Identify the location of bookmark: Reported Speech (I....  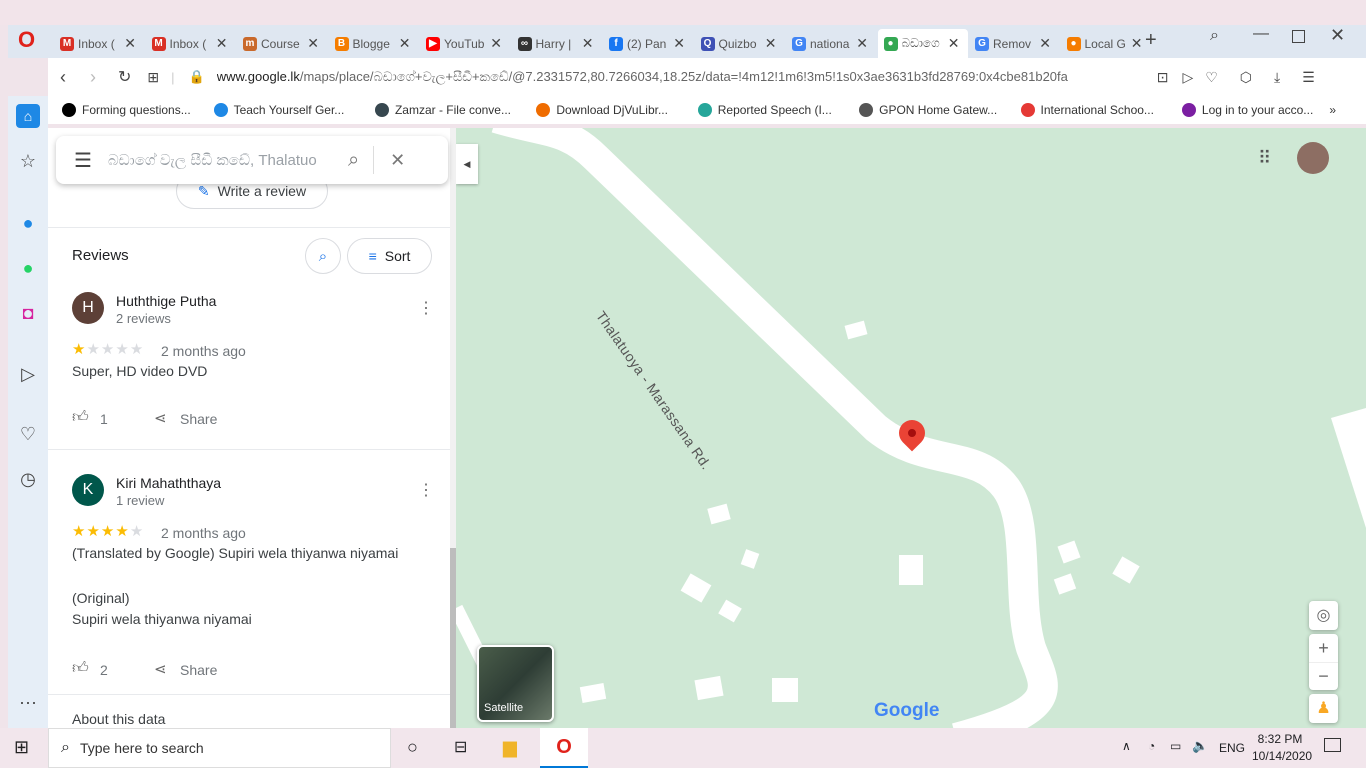
(771, 110).